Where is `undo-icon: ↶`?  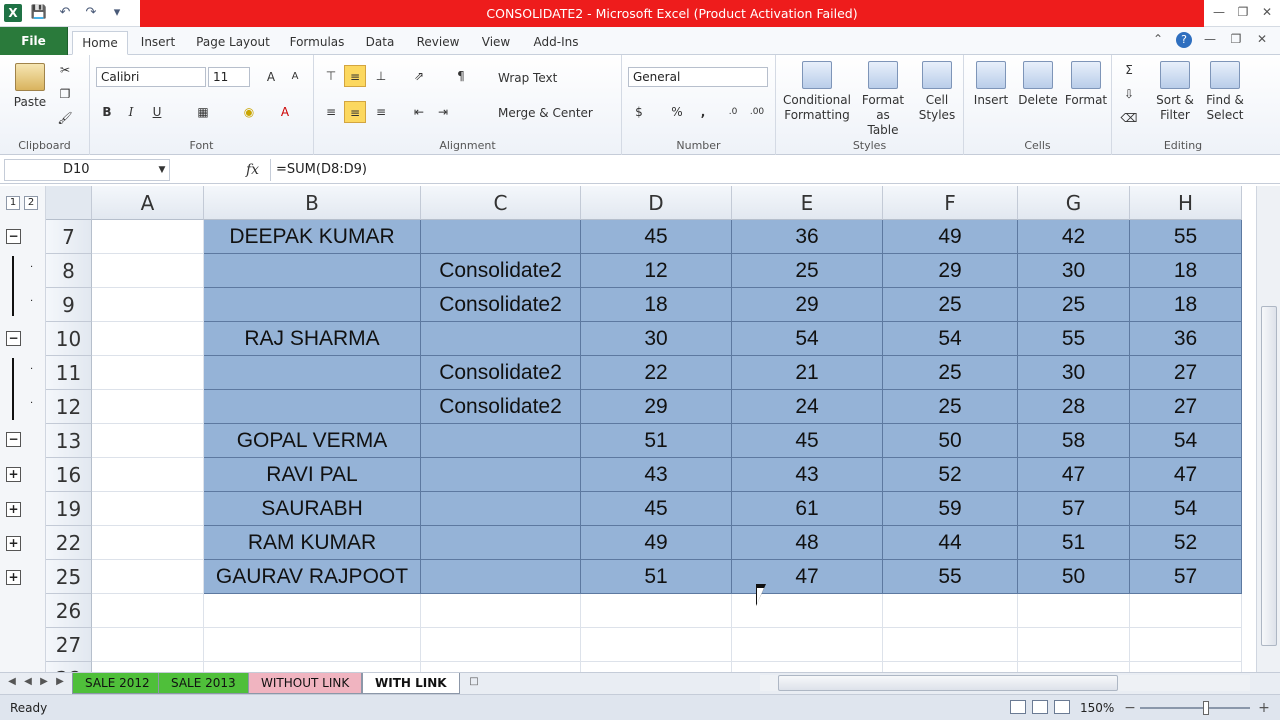
undo-icon: ↶ is located at coordinates (65, 13).